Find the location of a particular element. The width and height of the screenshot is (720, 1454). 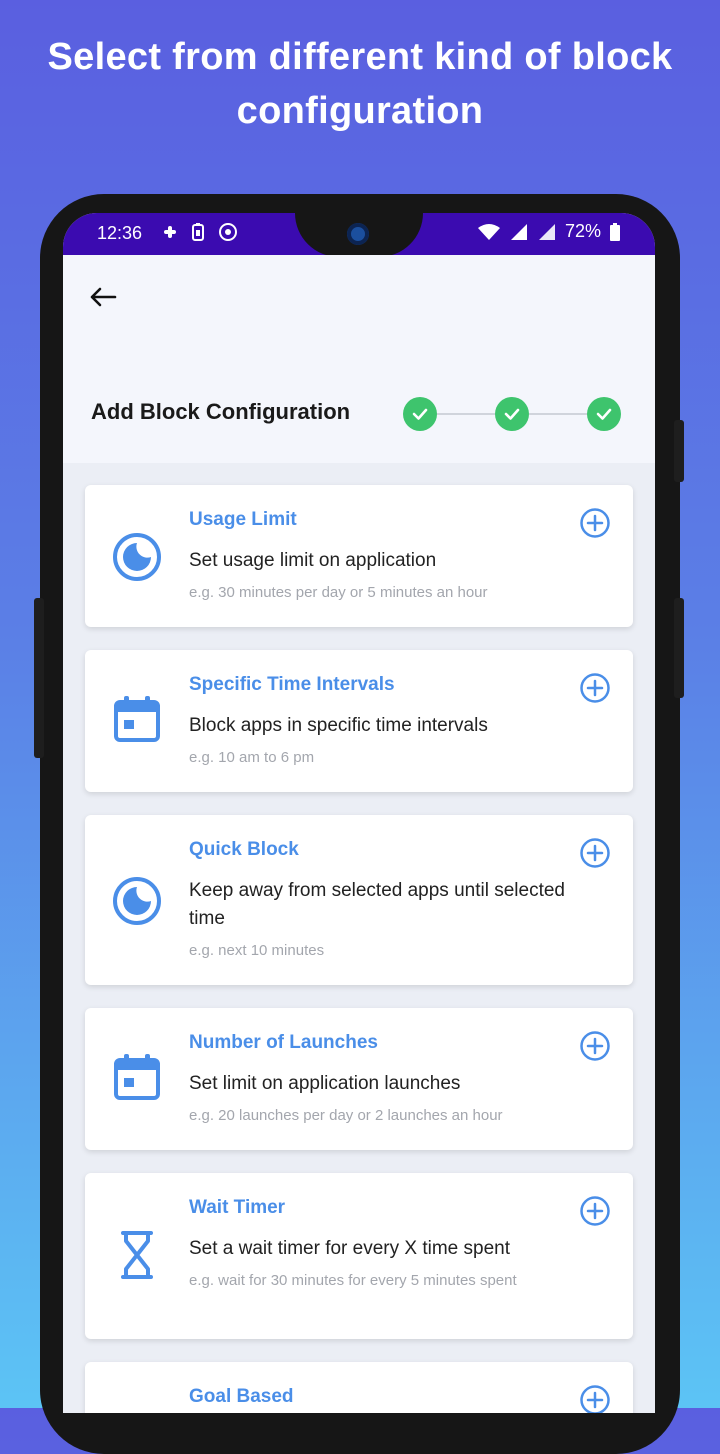

arrow-left-icon is located at coordinates (103, 297).